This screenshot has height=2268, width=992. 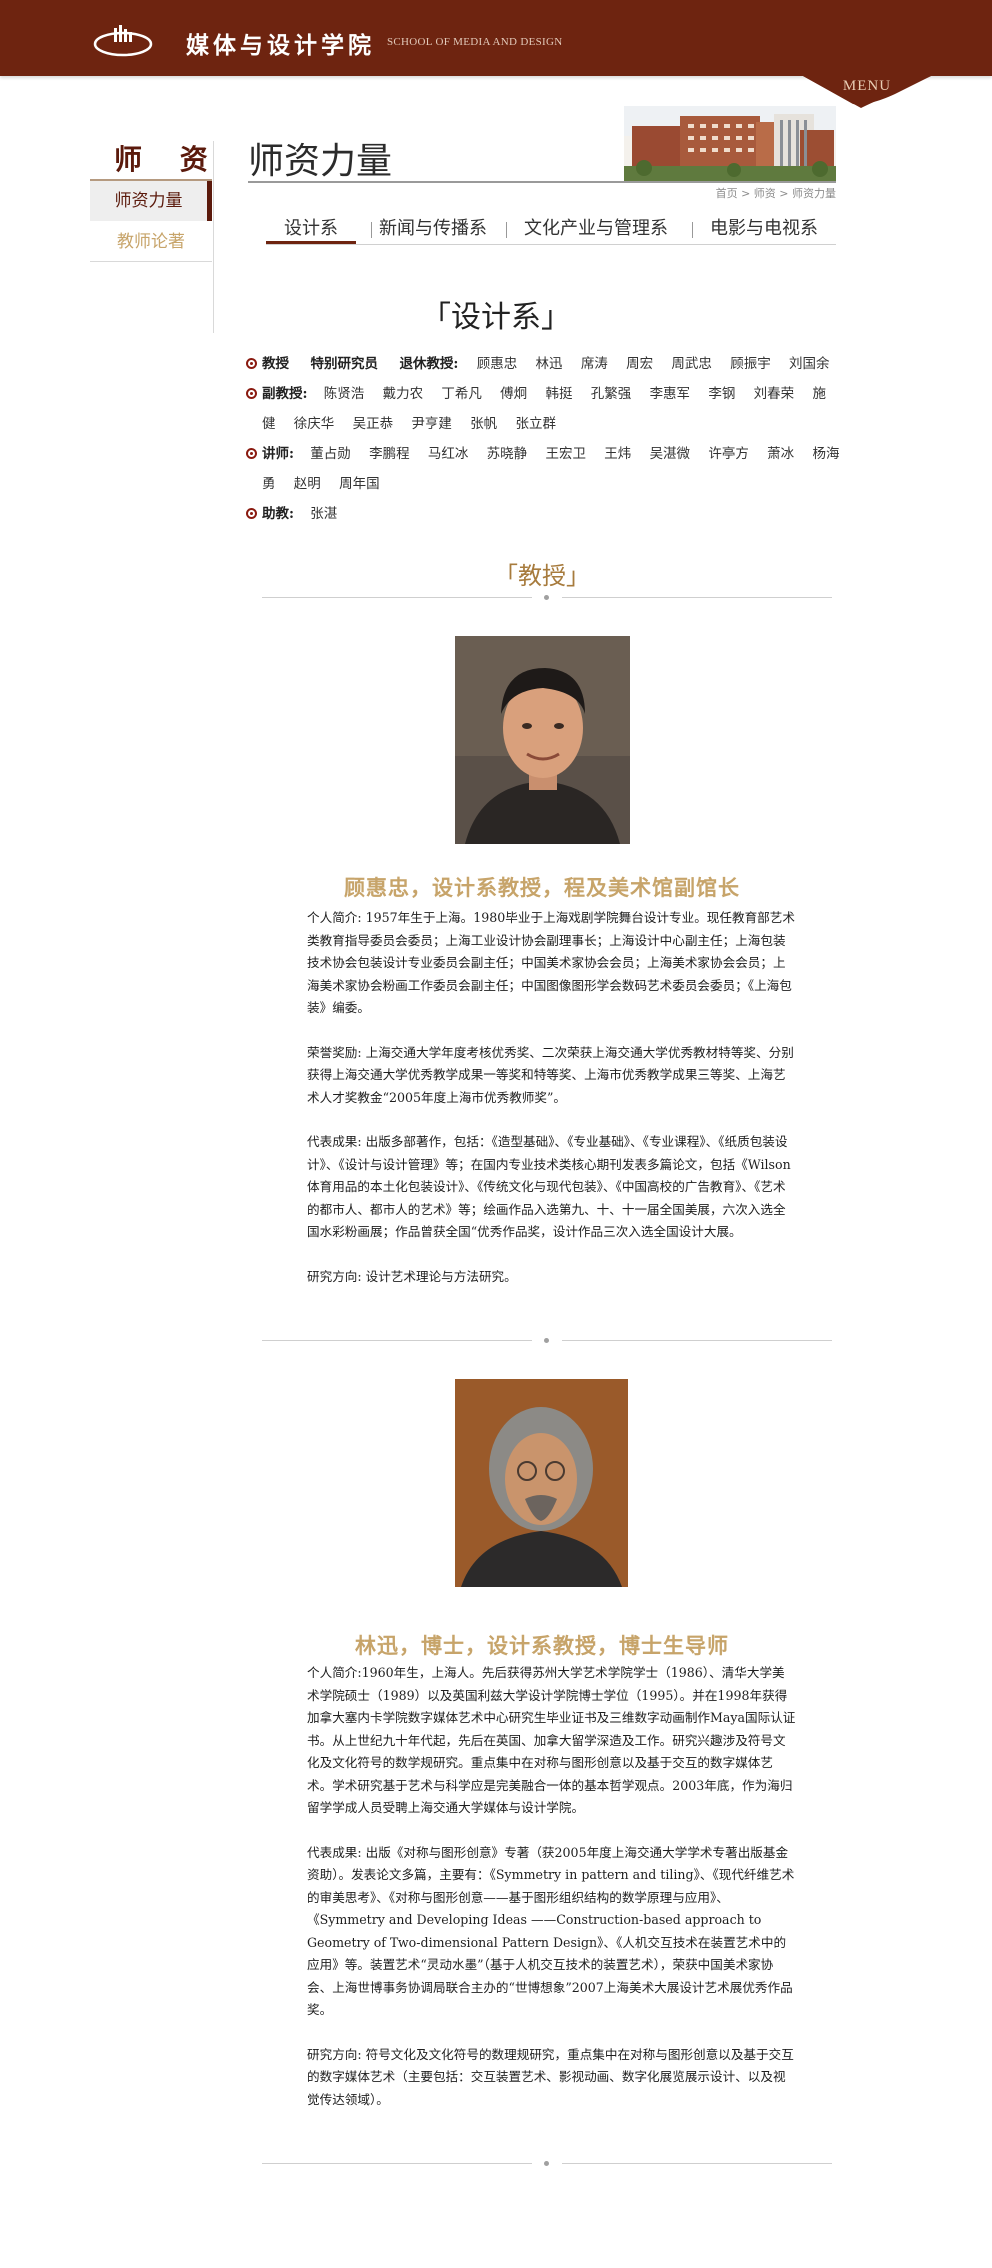 What do you see at coordinates (764, 230) in the screenshot?
I see `tab-film-tv: 电影与电视系` at bounding box center [764, 230].